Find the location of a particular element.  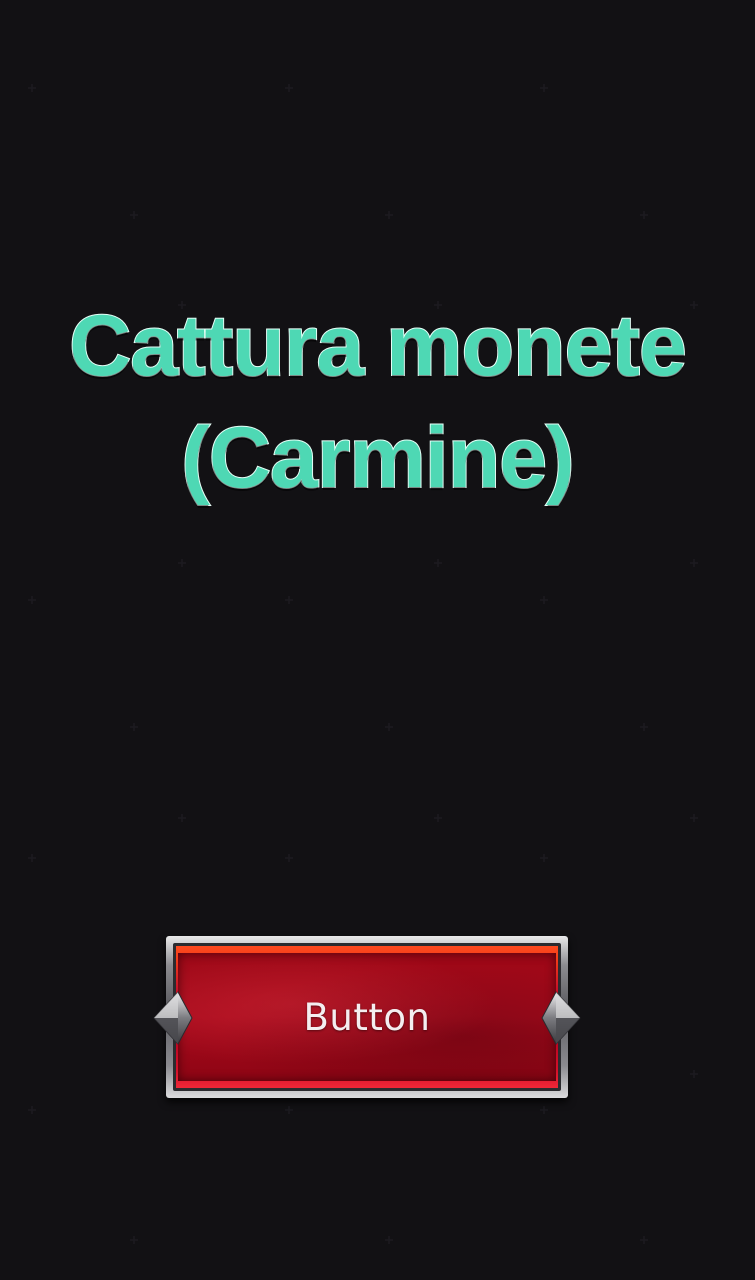

title-line-2: (Carmine) is located at coordinates (377, 458).